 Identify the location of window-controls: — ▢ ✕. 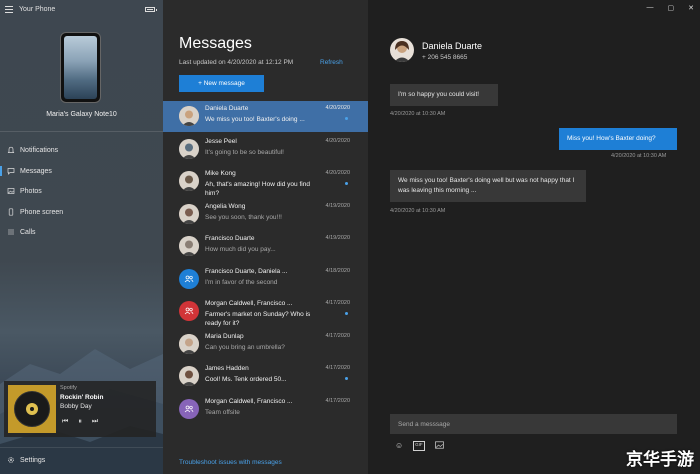
(671, 8).